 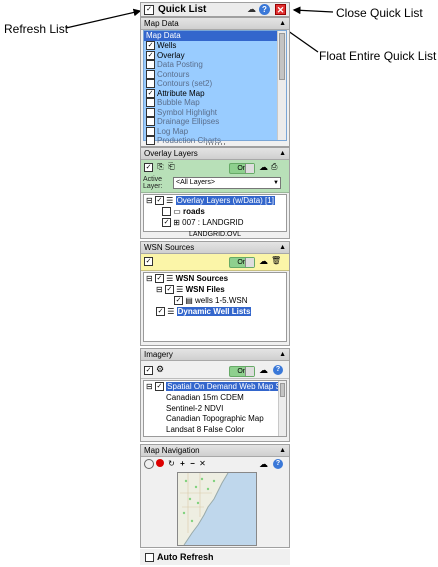 I want to click on map-data-item: Symbol Highlight, so click(x=181, y=113).